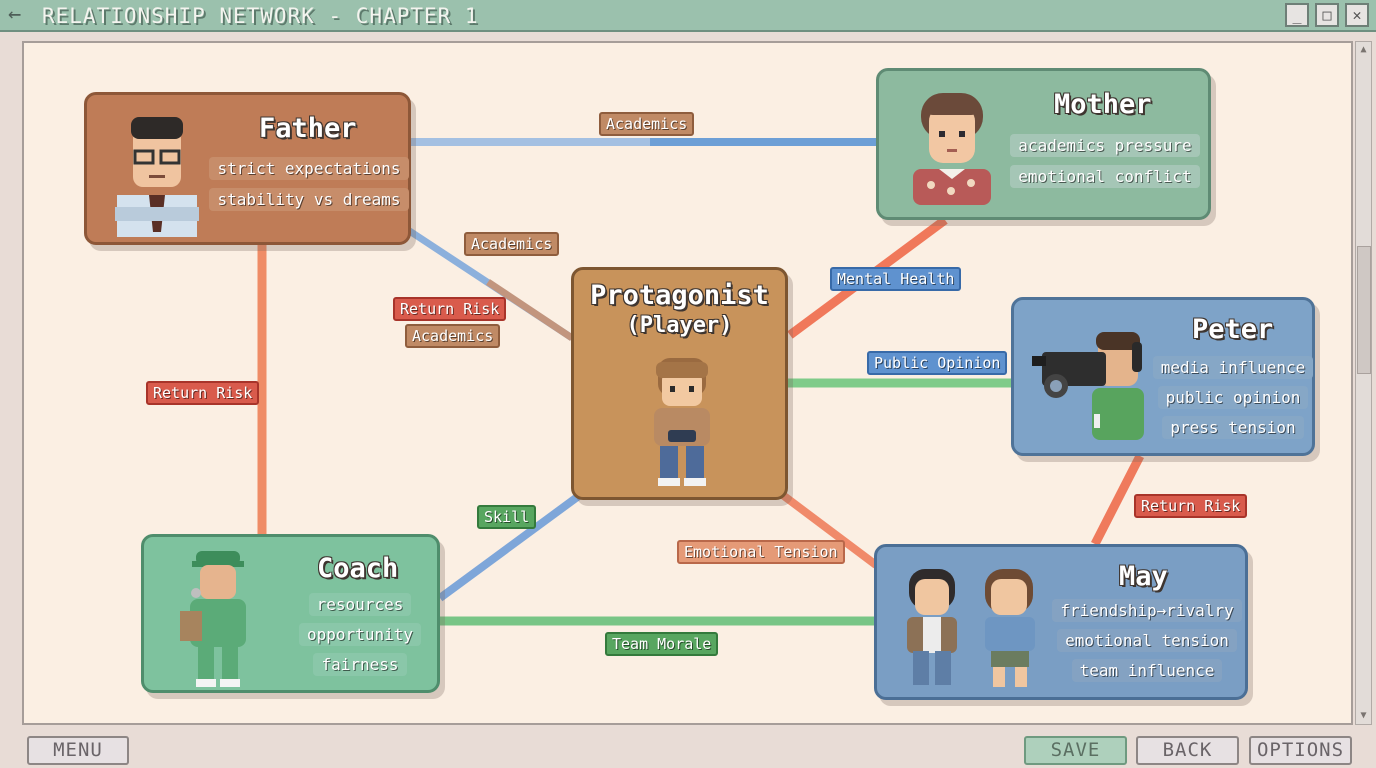  I want to click on father-tag: strict expectations, so click(309, 168).